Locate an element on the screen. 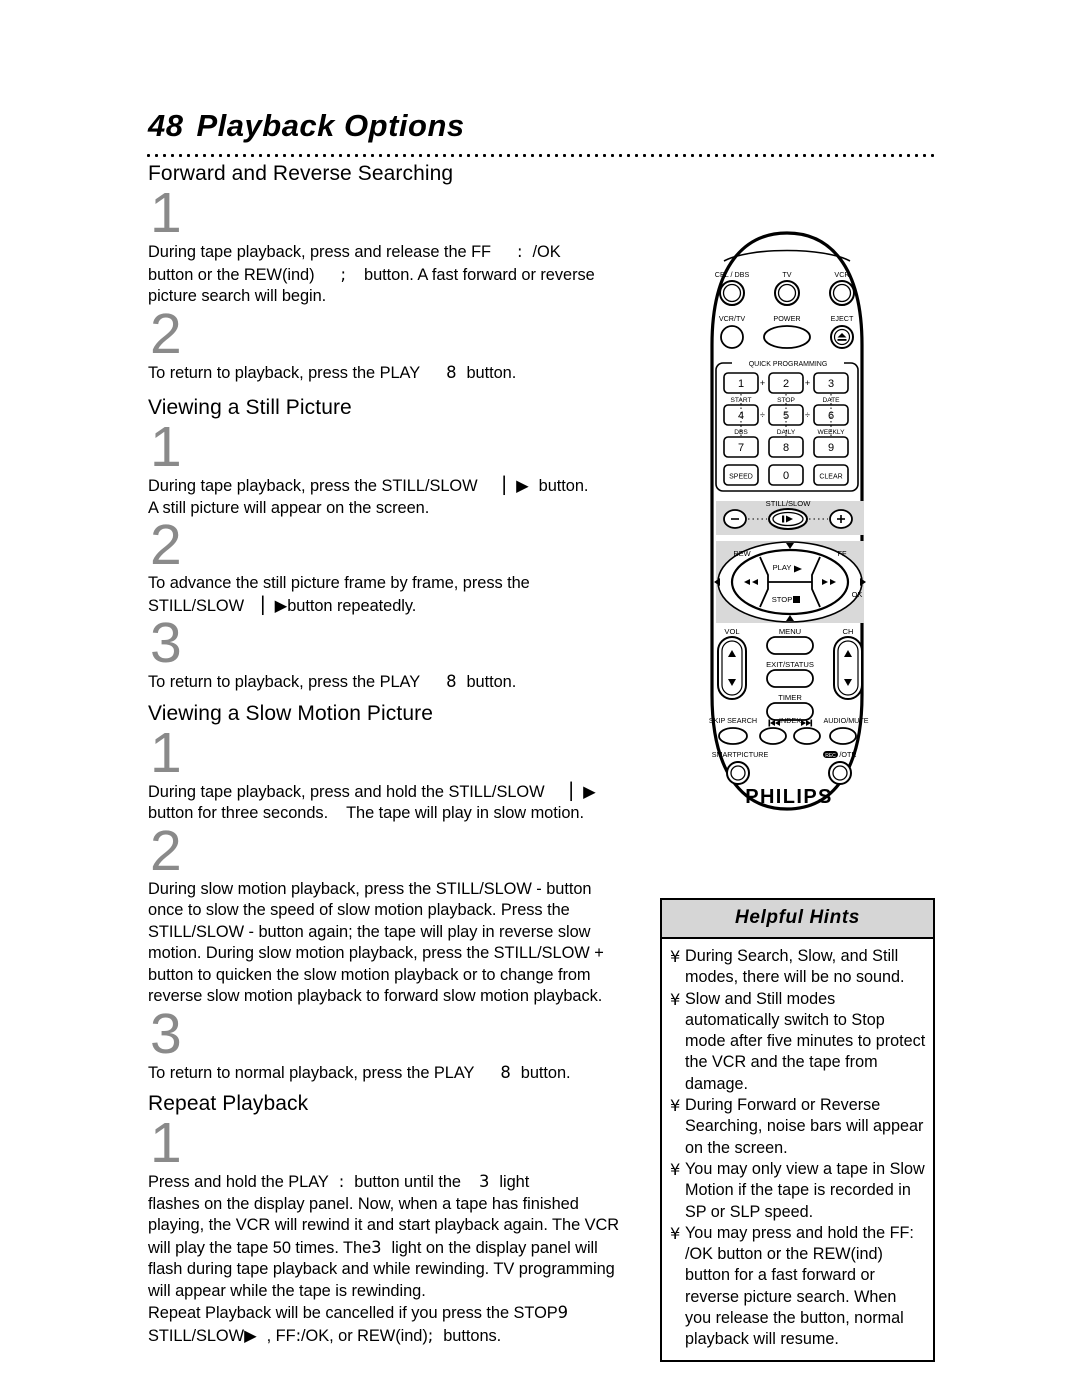 The width and height of the screenshot is (1080, 1397). button-smartpicture-inner is located at coordinates (738, 773).